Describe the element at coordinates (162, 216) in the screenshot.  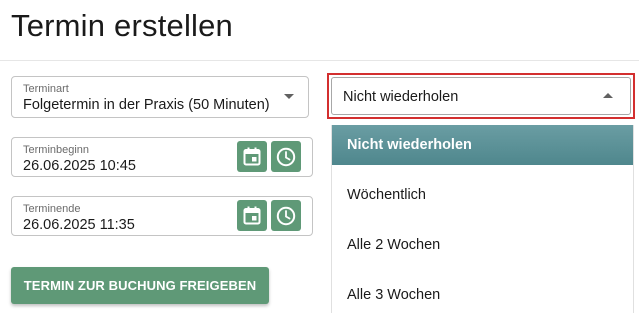
I see `appointment-end-field: Terminende 26.06.2025 11:35` at that location.